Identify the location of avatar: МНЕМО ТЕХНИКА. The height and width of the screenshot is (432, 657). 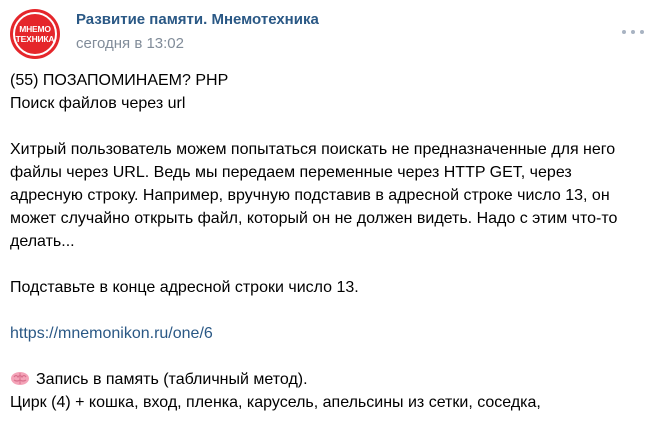
(35, 34).